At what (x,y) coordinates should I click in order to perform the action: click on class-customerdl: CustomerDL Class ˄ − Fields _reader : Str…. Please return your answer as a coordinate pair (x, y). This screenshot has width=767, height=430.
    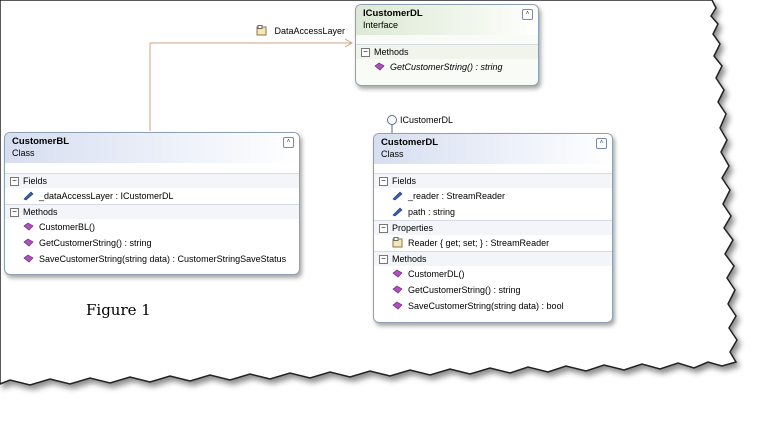
    Looking at the image, I should click on (493, 228).